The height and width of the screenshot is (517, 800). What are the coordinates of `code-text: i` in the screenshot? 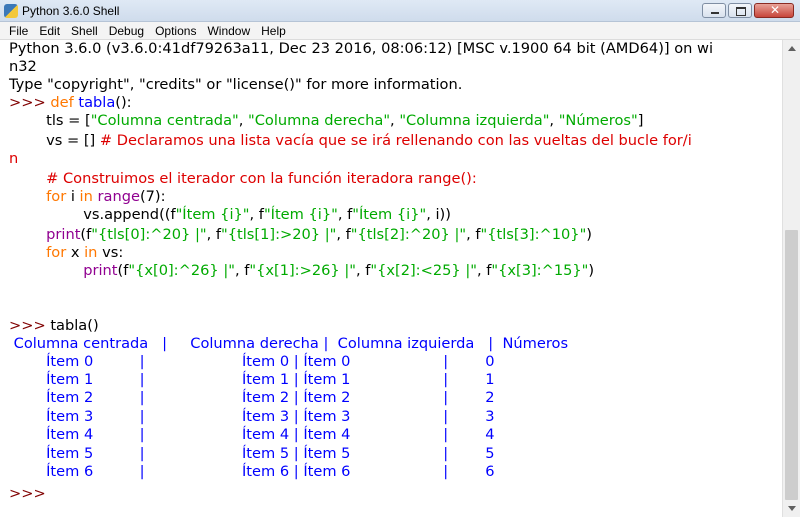 It's located at (73, 196).